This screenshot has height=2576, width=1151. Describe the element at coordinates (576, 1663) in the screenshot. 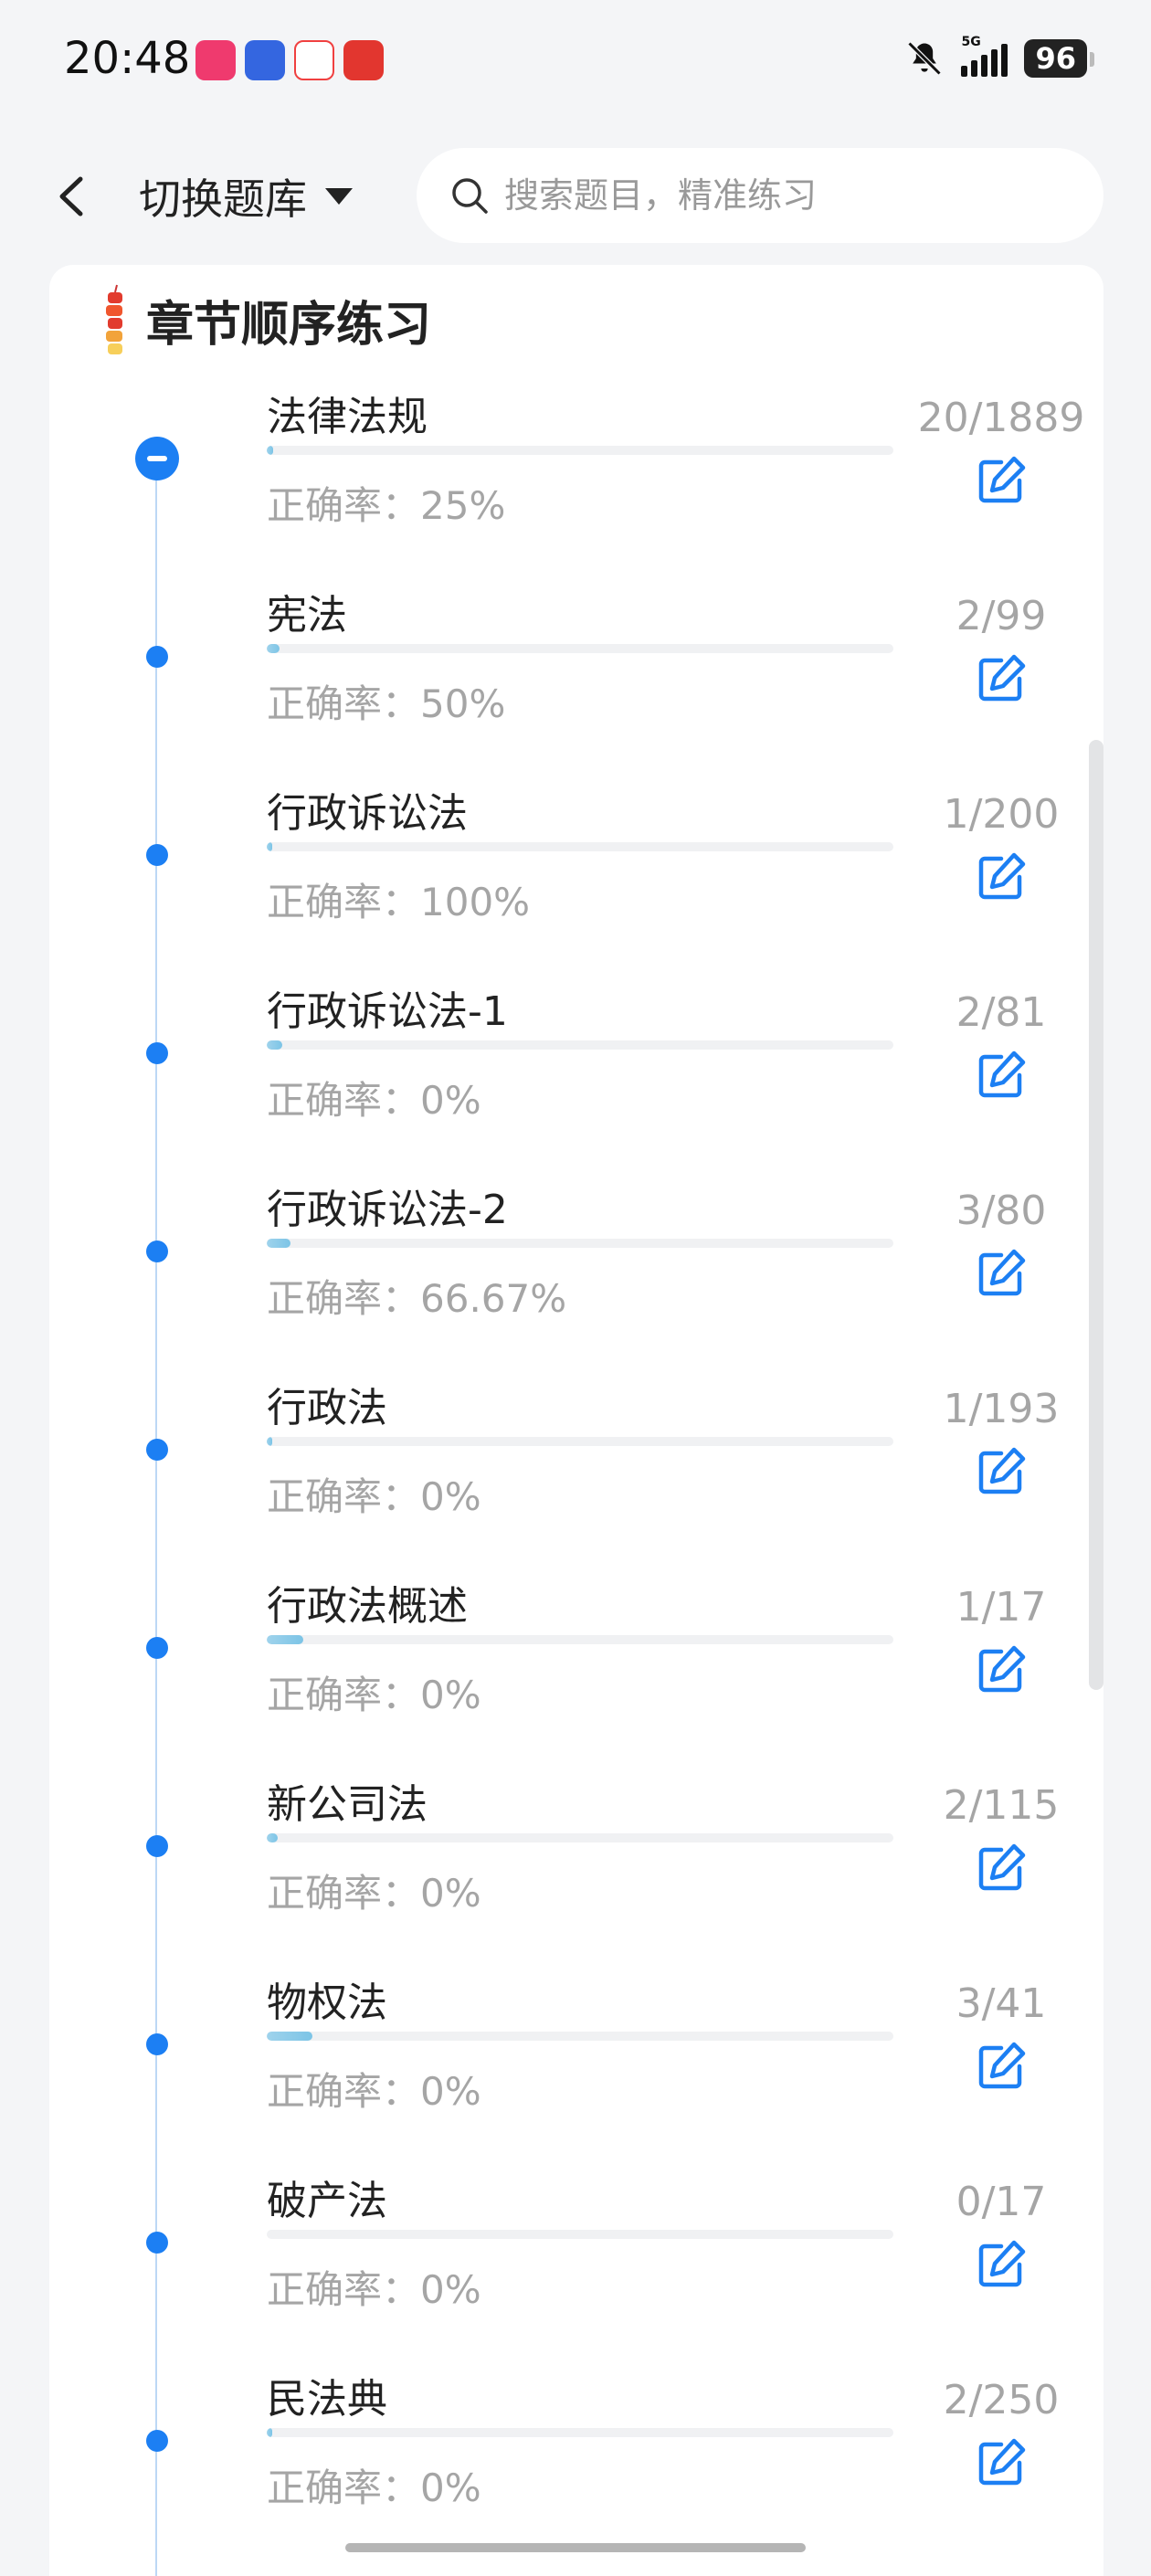

I see `chapter-item: 行政法概述正确率：0% 1/17` at that location.